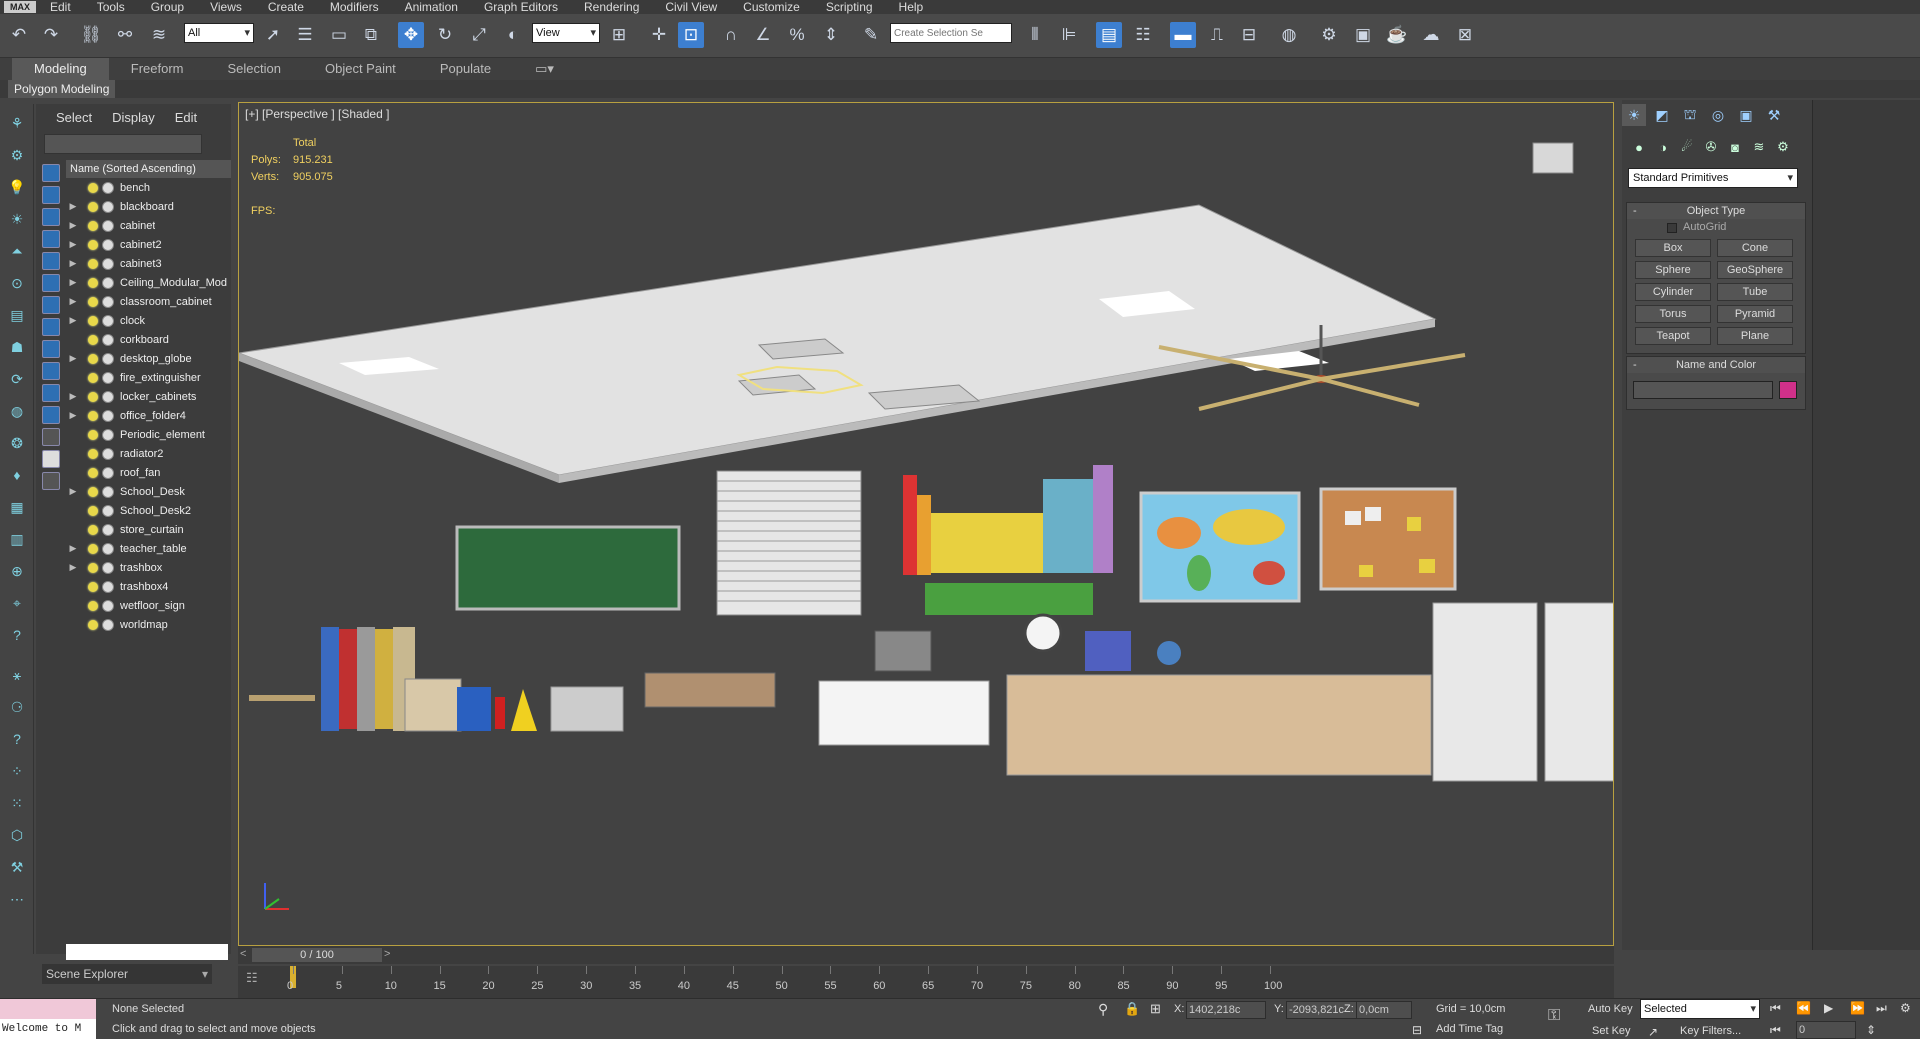  I want to click on rect-selection-icon: ▭, so click(339, 35).